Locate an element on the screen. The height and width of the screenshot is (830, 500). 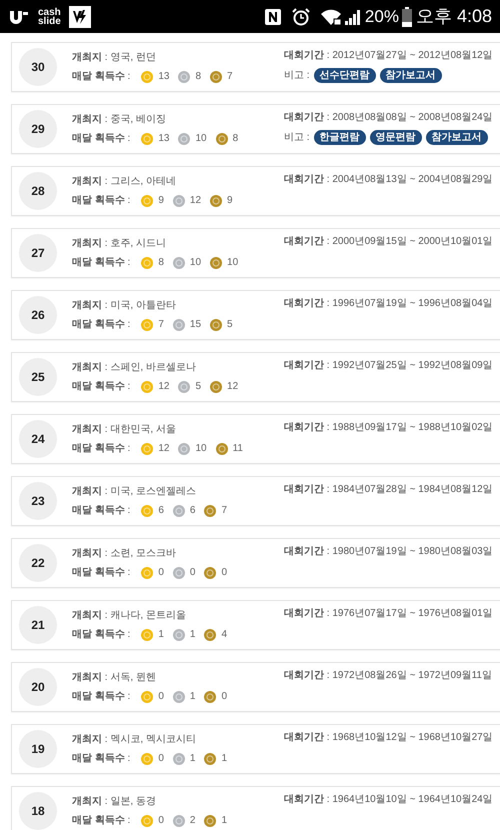
period-text: 대회기간 : 1976년07월17일 ~ 1976년08월01일 is located at coordinates (388, 614).